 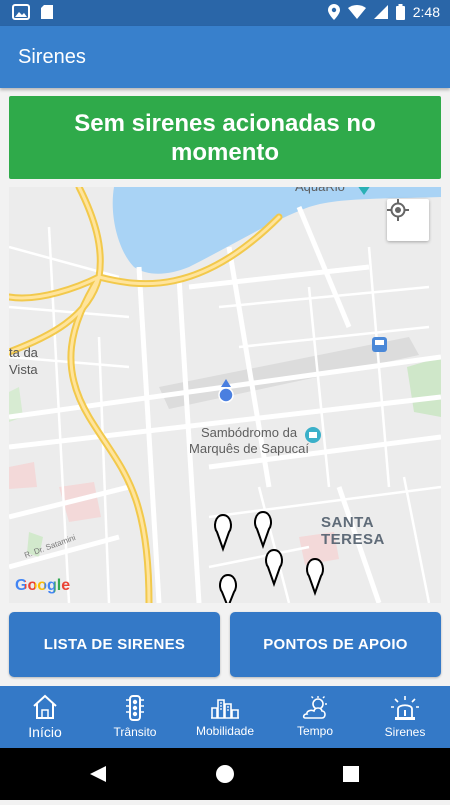 I want to click on transit-icon, so click(x=379, y=344).